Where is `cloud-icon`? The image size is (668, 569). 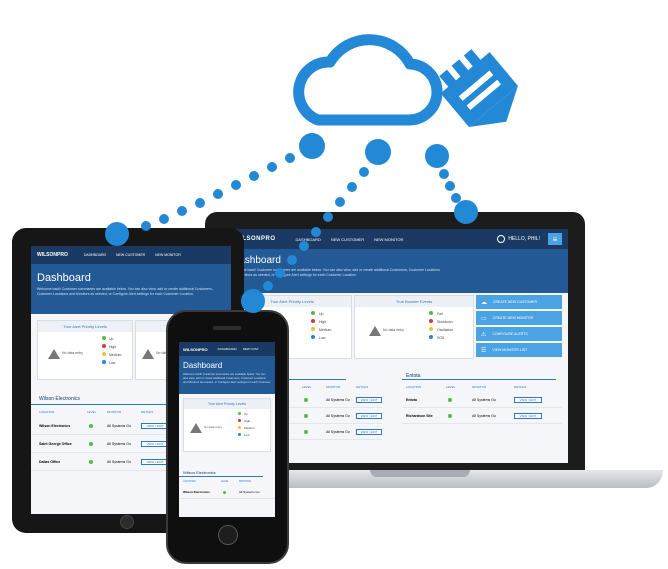
cloud-icon is located at coordinates (368, 80).